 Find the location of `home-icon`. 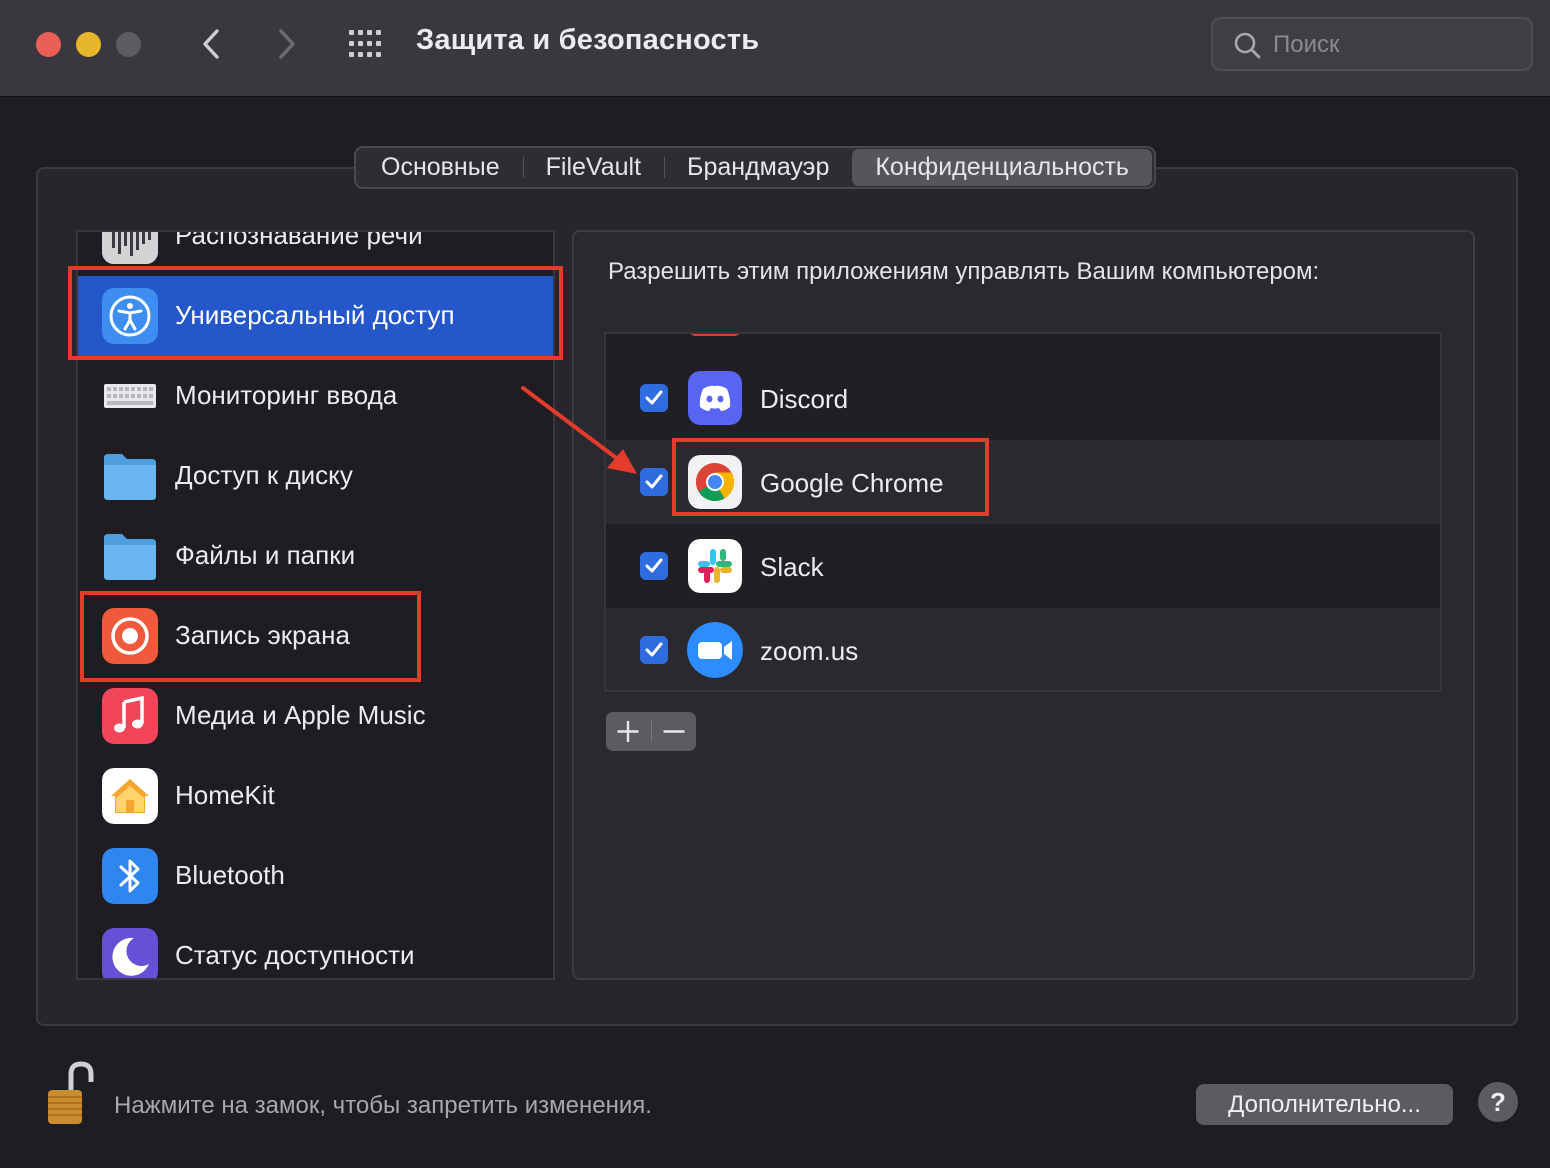

home-icon is located at coordinates (130, 796).